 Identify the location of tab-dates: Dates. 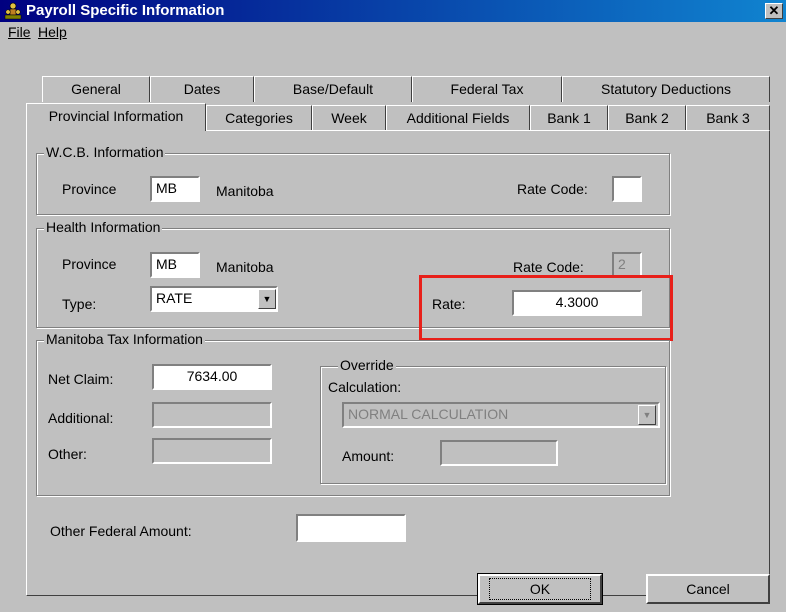
(202, 89).